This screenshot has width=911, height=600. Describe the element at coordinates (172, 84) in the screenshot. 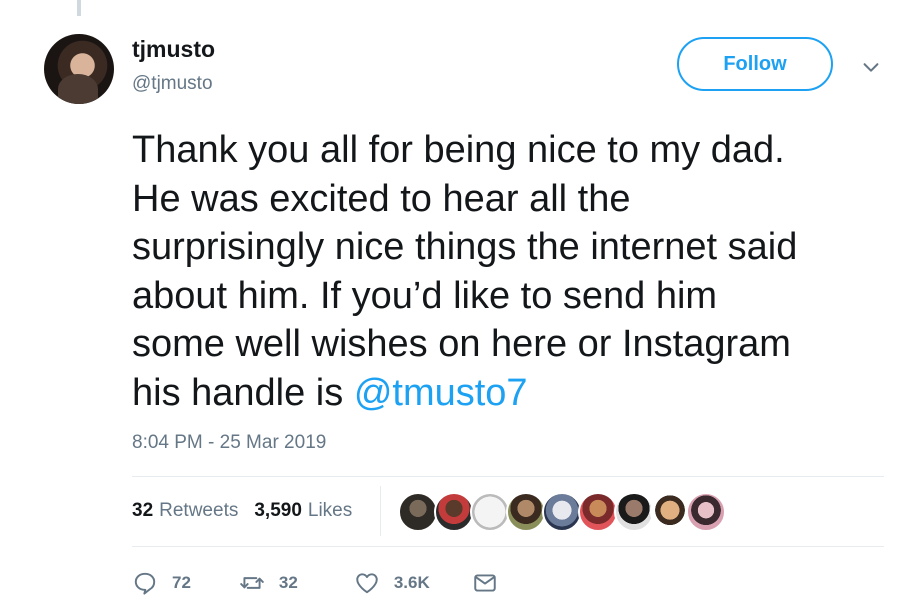

I see `author-handle: @tjmusto` at that location.